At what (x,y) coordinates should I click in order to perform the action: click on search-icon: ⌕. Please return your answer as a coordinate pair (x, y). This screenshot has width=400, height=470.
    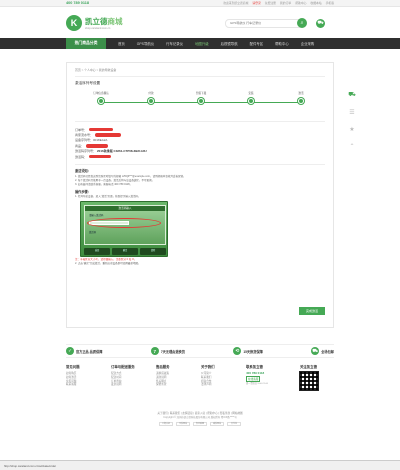
    Looking at the image, I should click on (302, 23).